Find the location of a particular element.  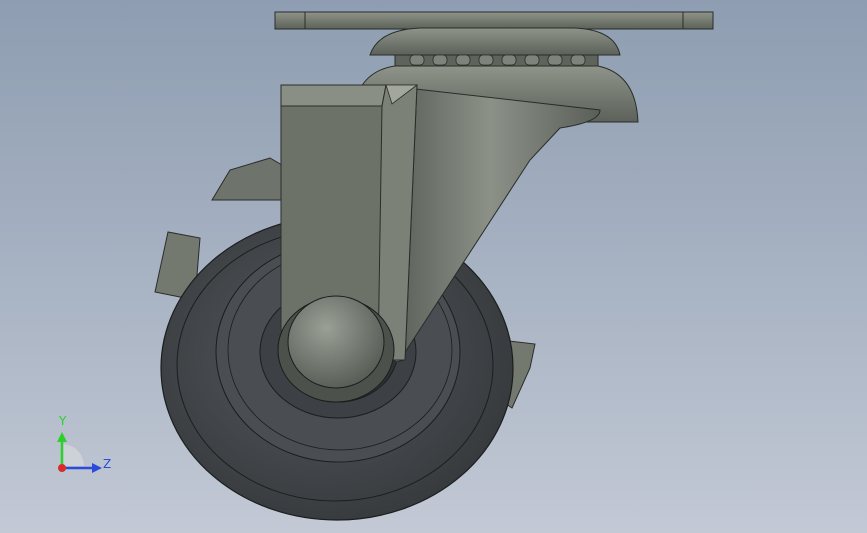

mounting-plate is located at coordinates (494, 20).